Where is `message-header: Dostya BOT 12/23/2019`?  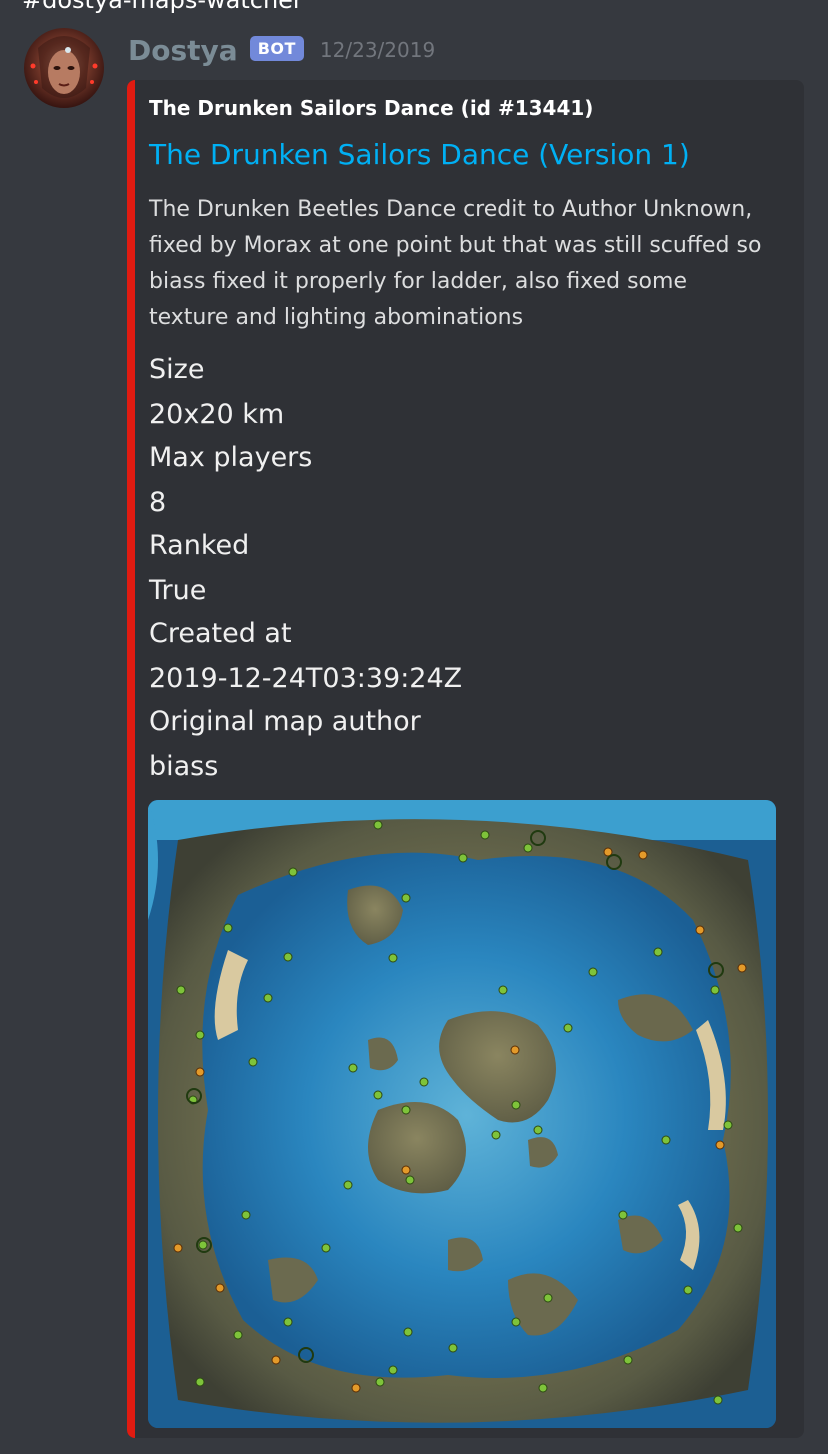 message-header: Dostya BOT 12/23/2019 is located at coordinates (281, 50).